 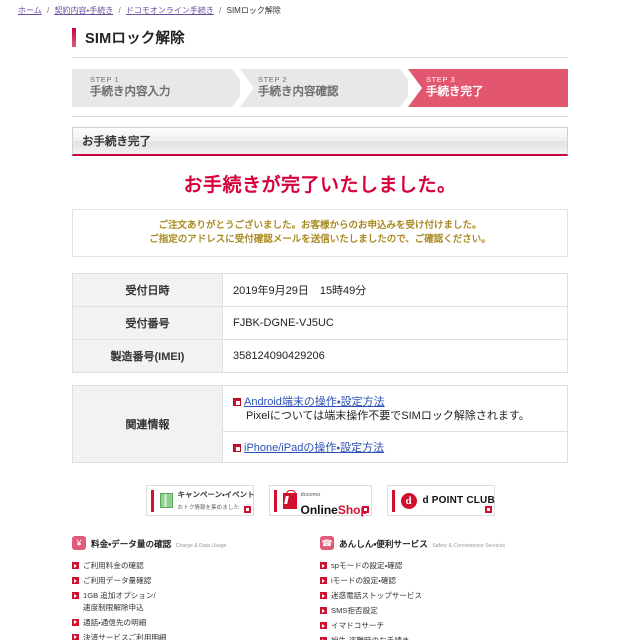 What do you see at coordinates (113, 607) in the screenshot?
I see `list-item-label-line2: 速度制限解除申込` at bounding box center [113, 607].